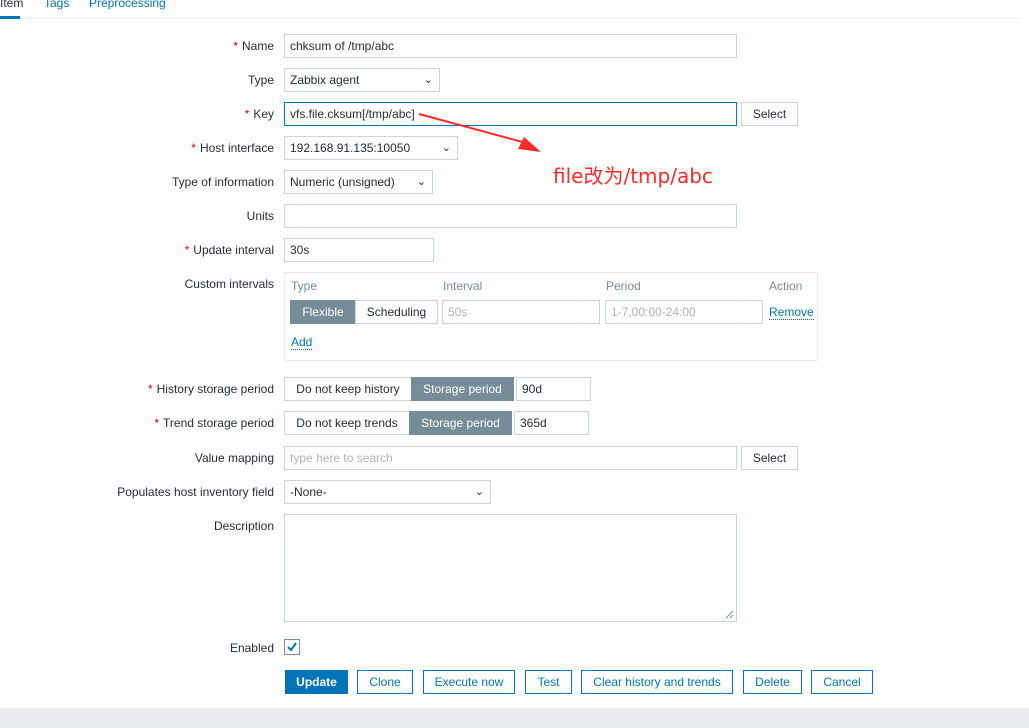  Describe the element at coordinates (633, 176) in the screenshot. I see `annotation-text: file改为/tmp/abc` at that location.